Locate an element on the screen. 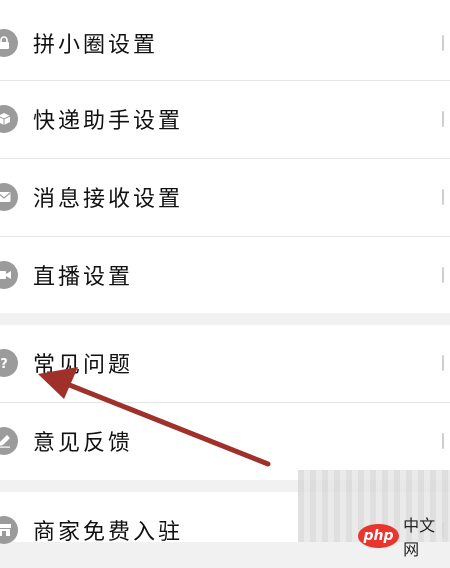 The width and height of the screenshot is (450, 568). watermark-site-text: 中文网 is located at coordinates (419, 537).